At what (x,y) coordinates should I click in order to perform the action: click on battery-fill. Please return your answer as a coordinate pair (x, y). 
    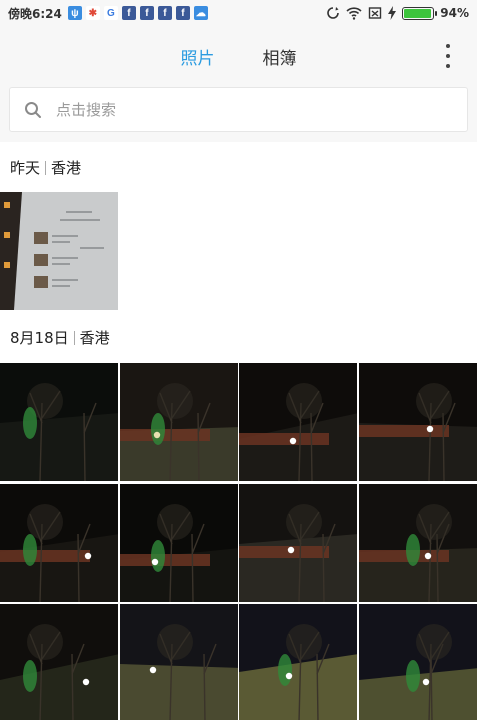
    Looking at the image, I should click on (417, 13).